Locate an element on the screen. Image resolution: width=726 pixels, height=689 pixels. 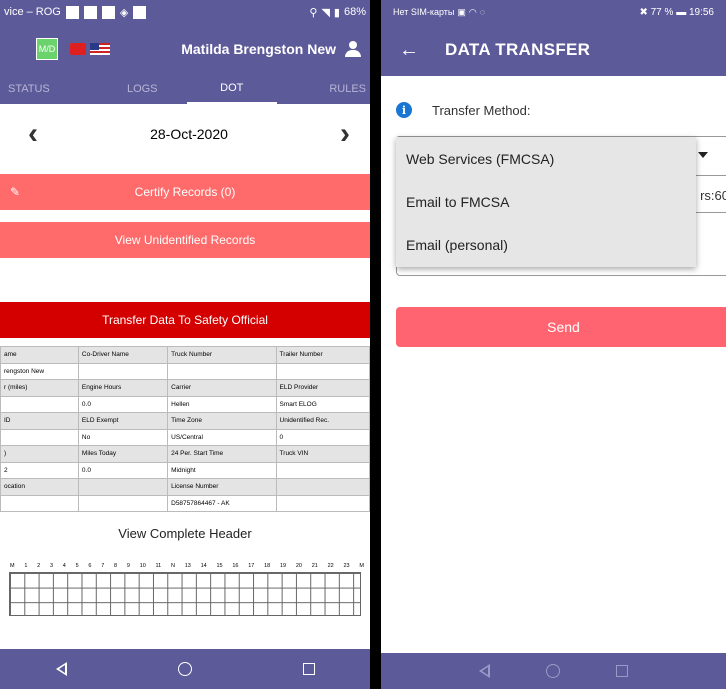
table-header-cell: ) is located at coordinates (39, 454).